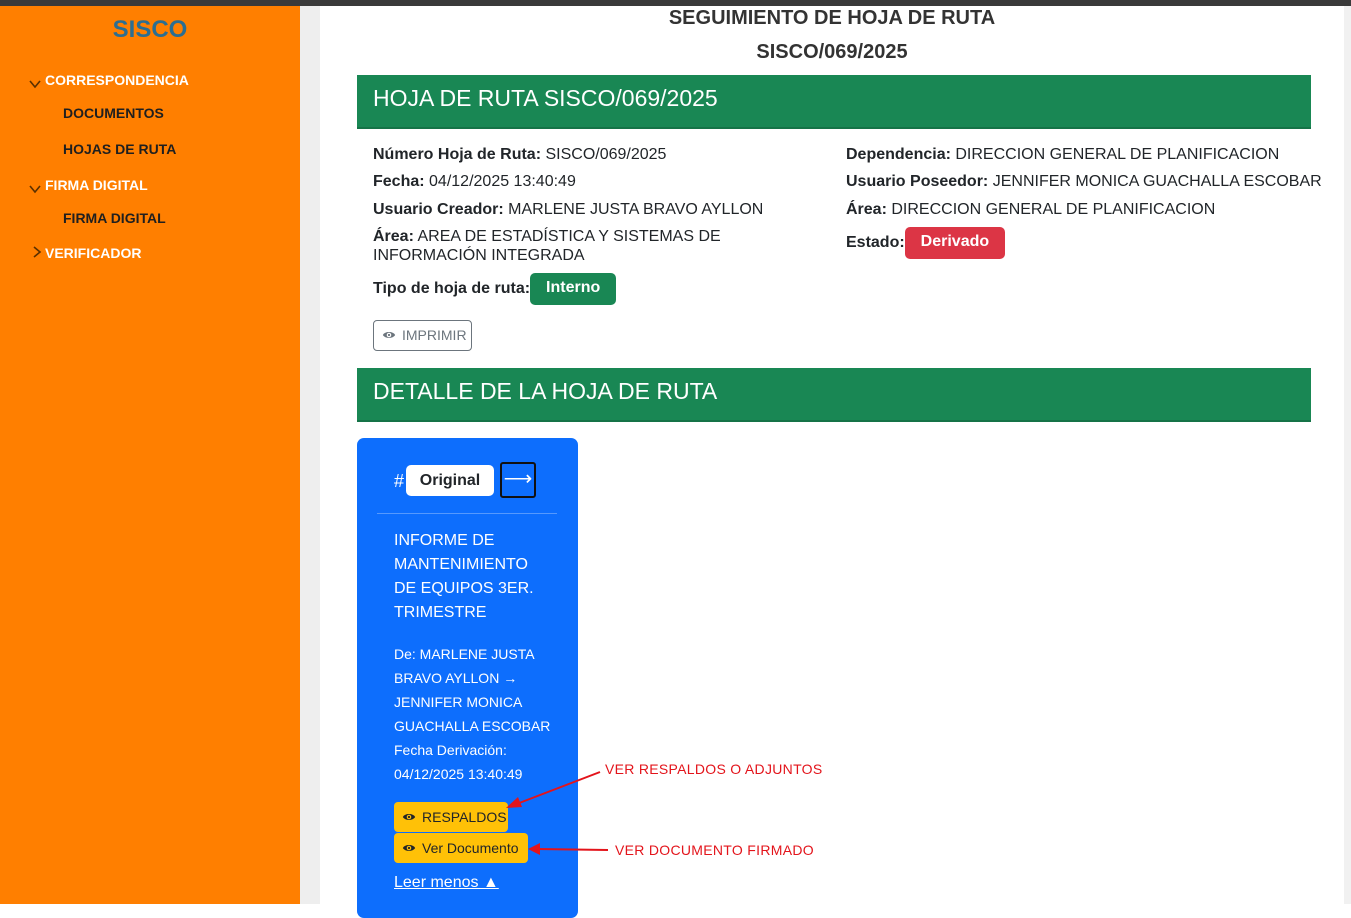 This screenshot has height=918, width=1351. What do you see at coordinates (495, 289) in the screenshot?
I see `field-tipo: Tipo de hoja de ruta: Interno` at bounding box center [495, 289].